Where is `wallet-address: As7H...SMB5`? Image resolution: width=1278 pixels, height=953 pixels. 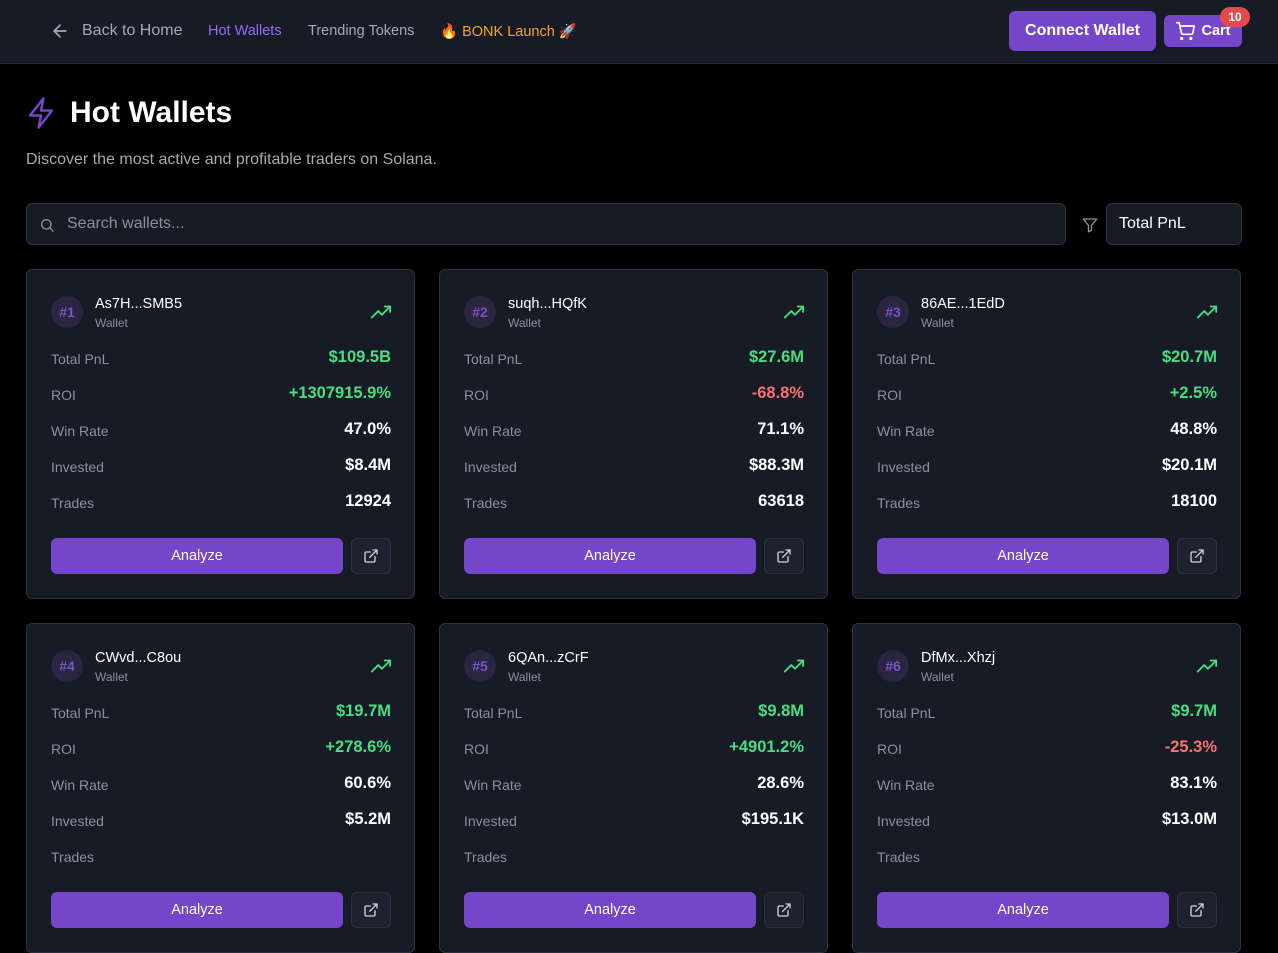
wallet-address: As7H...SMB5 is located at coordinates (139, 304).